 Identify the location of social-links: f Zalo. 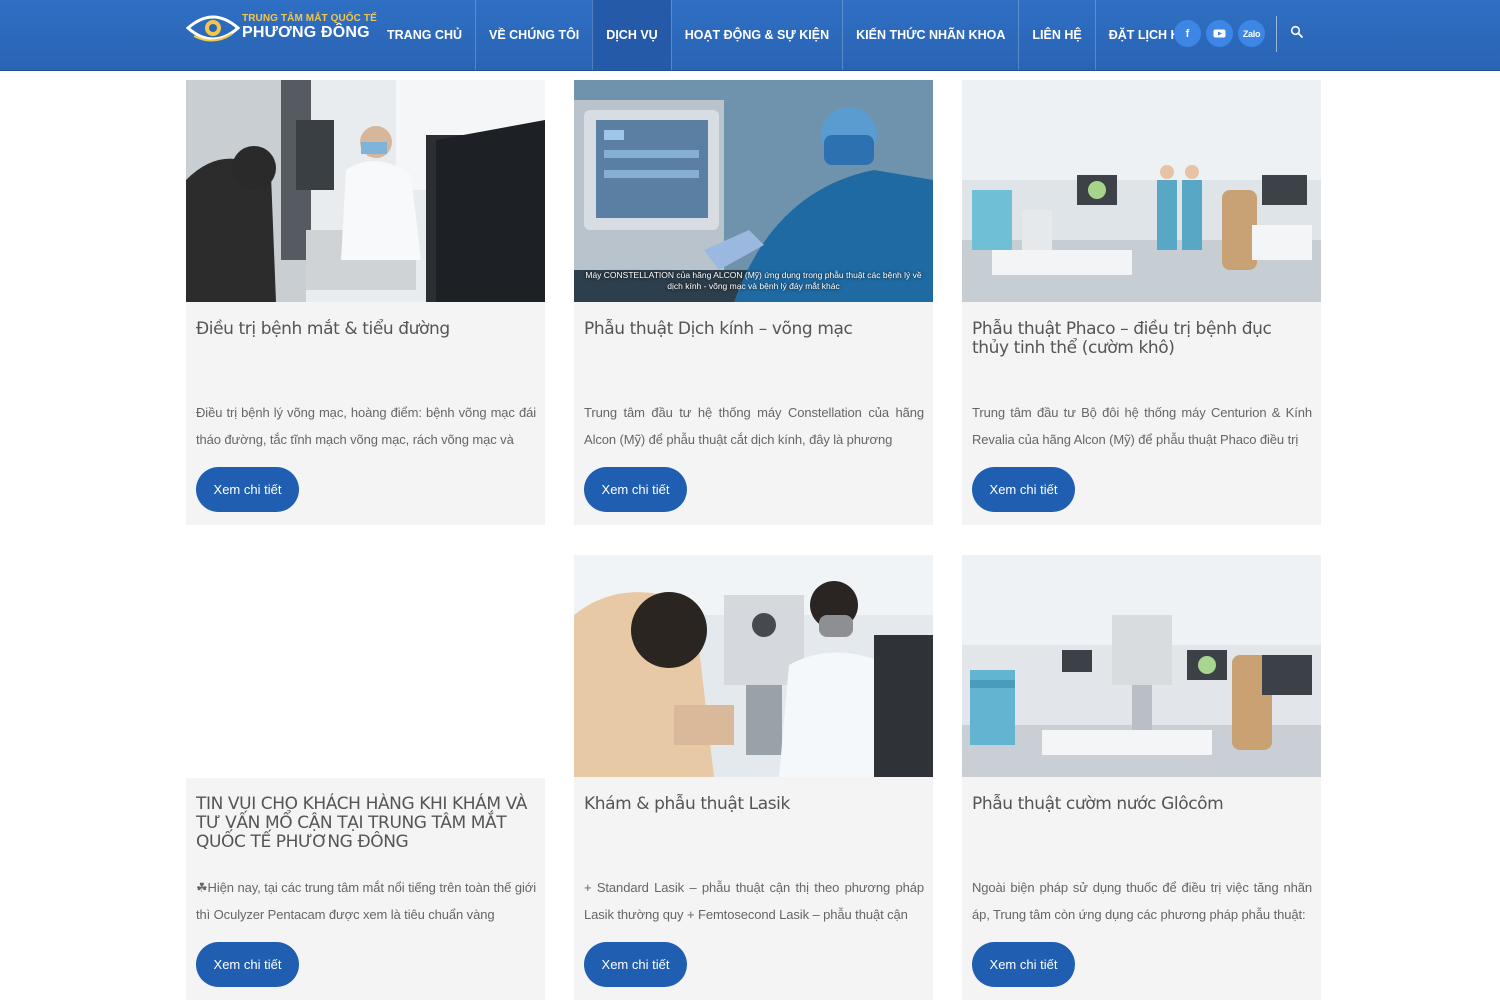
(1219, 33).